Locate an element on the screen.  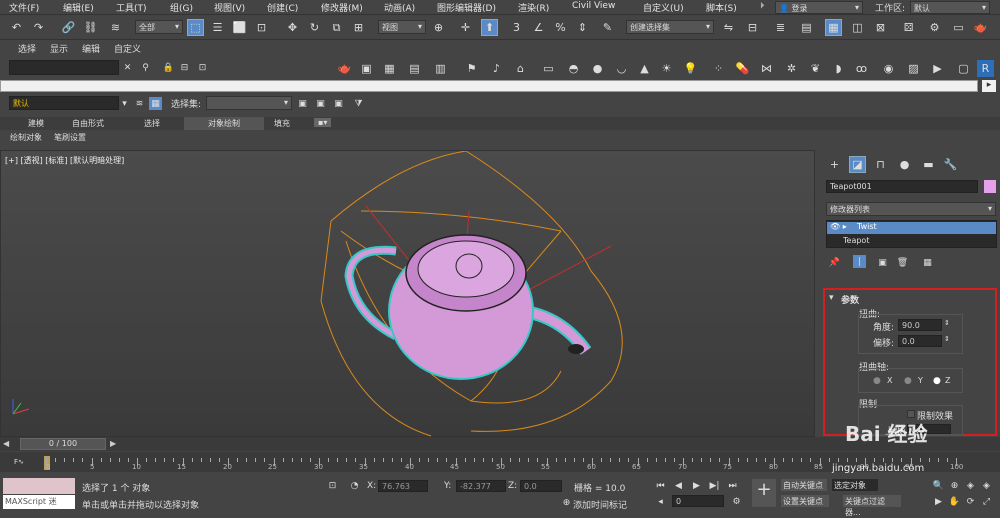
ribbon-tab-display: 显示 is located at coordinates (59, 48).